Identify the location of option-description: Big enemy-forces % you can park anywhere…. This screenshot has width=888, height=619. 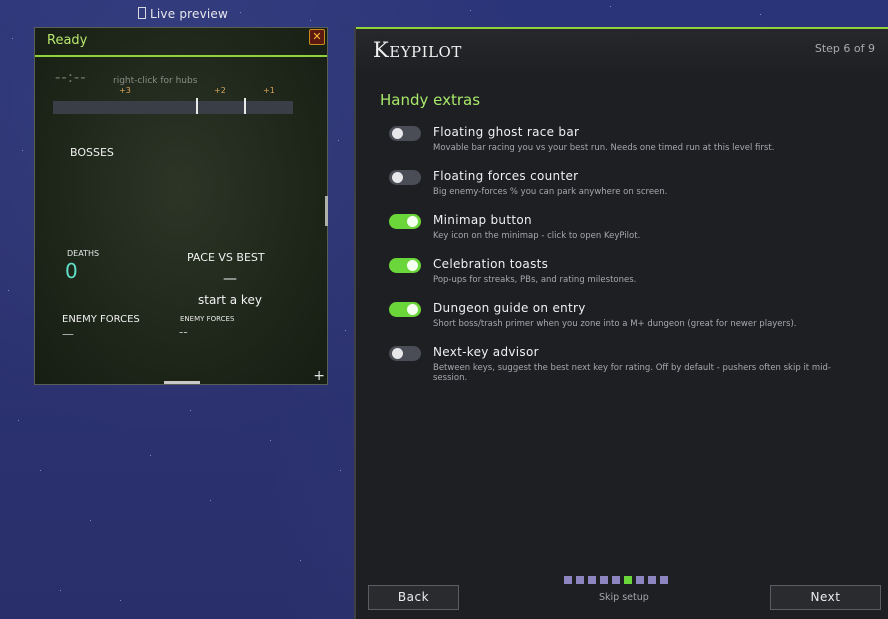
(550, 192).